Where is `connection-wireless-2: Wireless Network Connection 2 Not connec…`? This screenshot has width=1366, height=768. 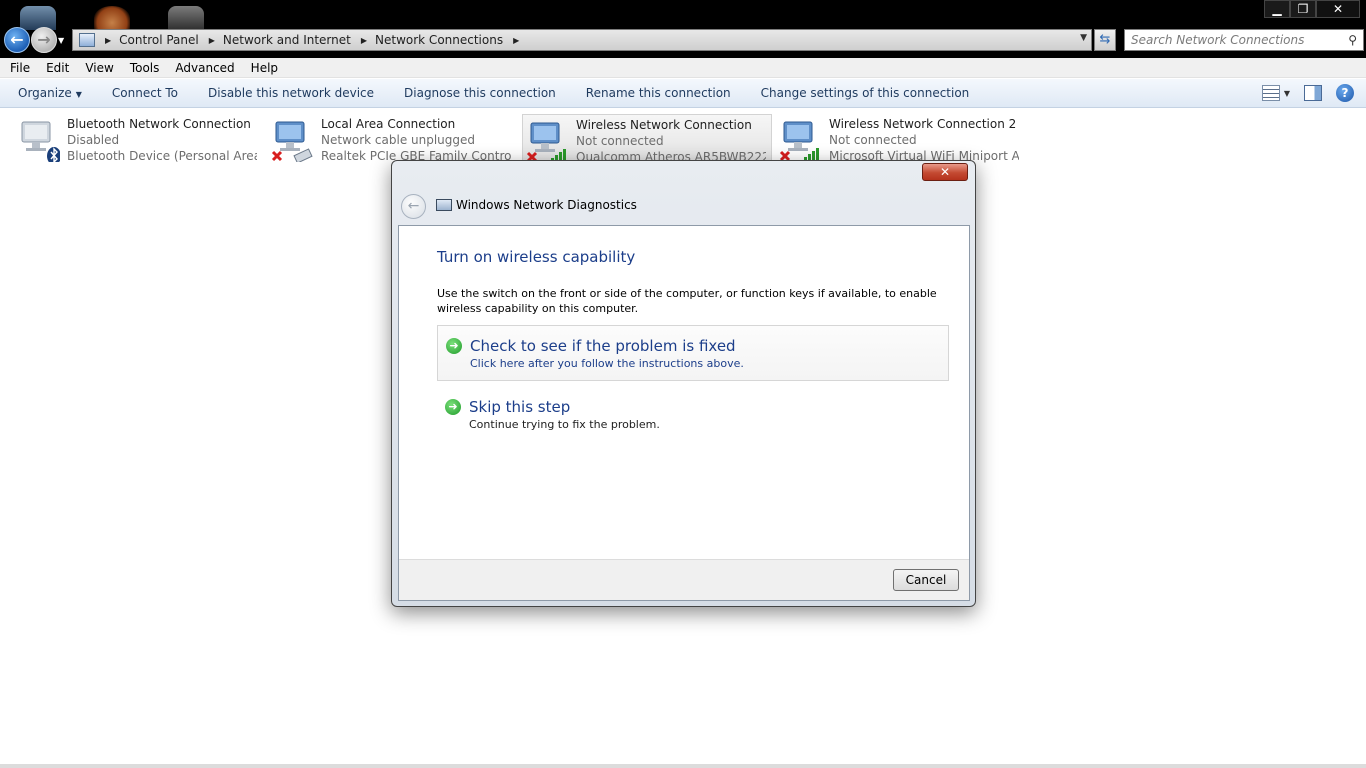 connection-wireless-2: Wireless Network Connection 2 Not connec… is located at coordinates (901, 140).